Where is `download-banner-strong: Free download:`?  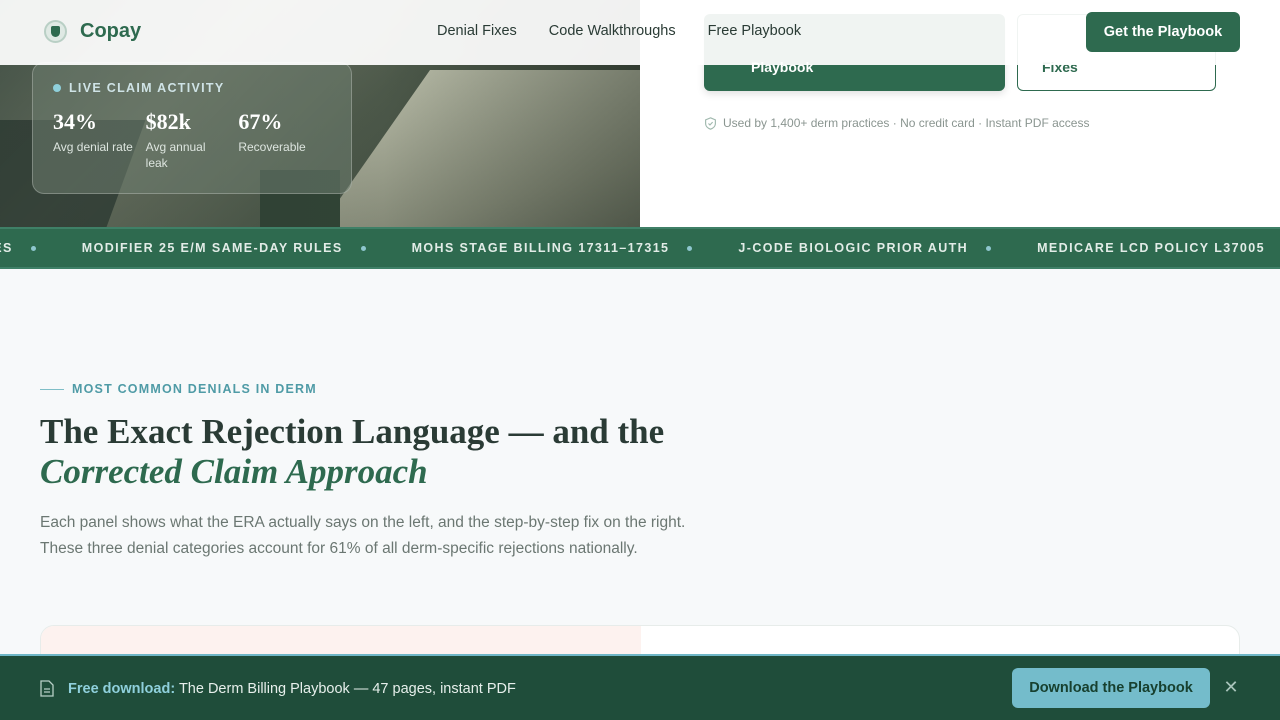 download-banner-strong: Free download: is located at coordinates (122, 688).